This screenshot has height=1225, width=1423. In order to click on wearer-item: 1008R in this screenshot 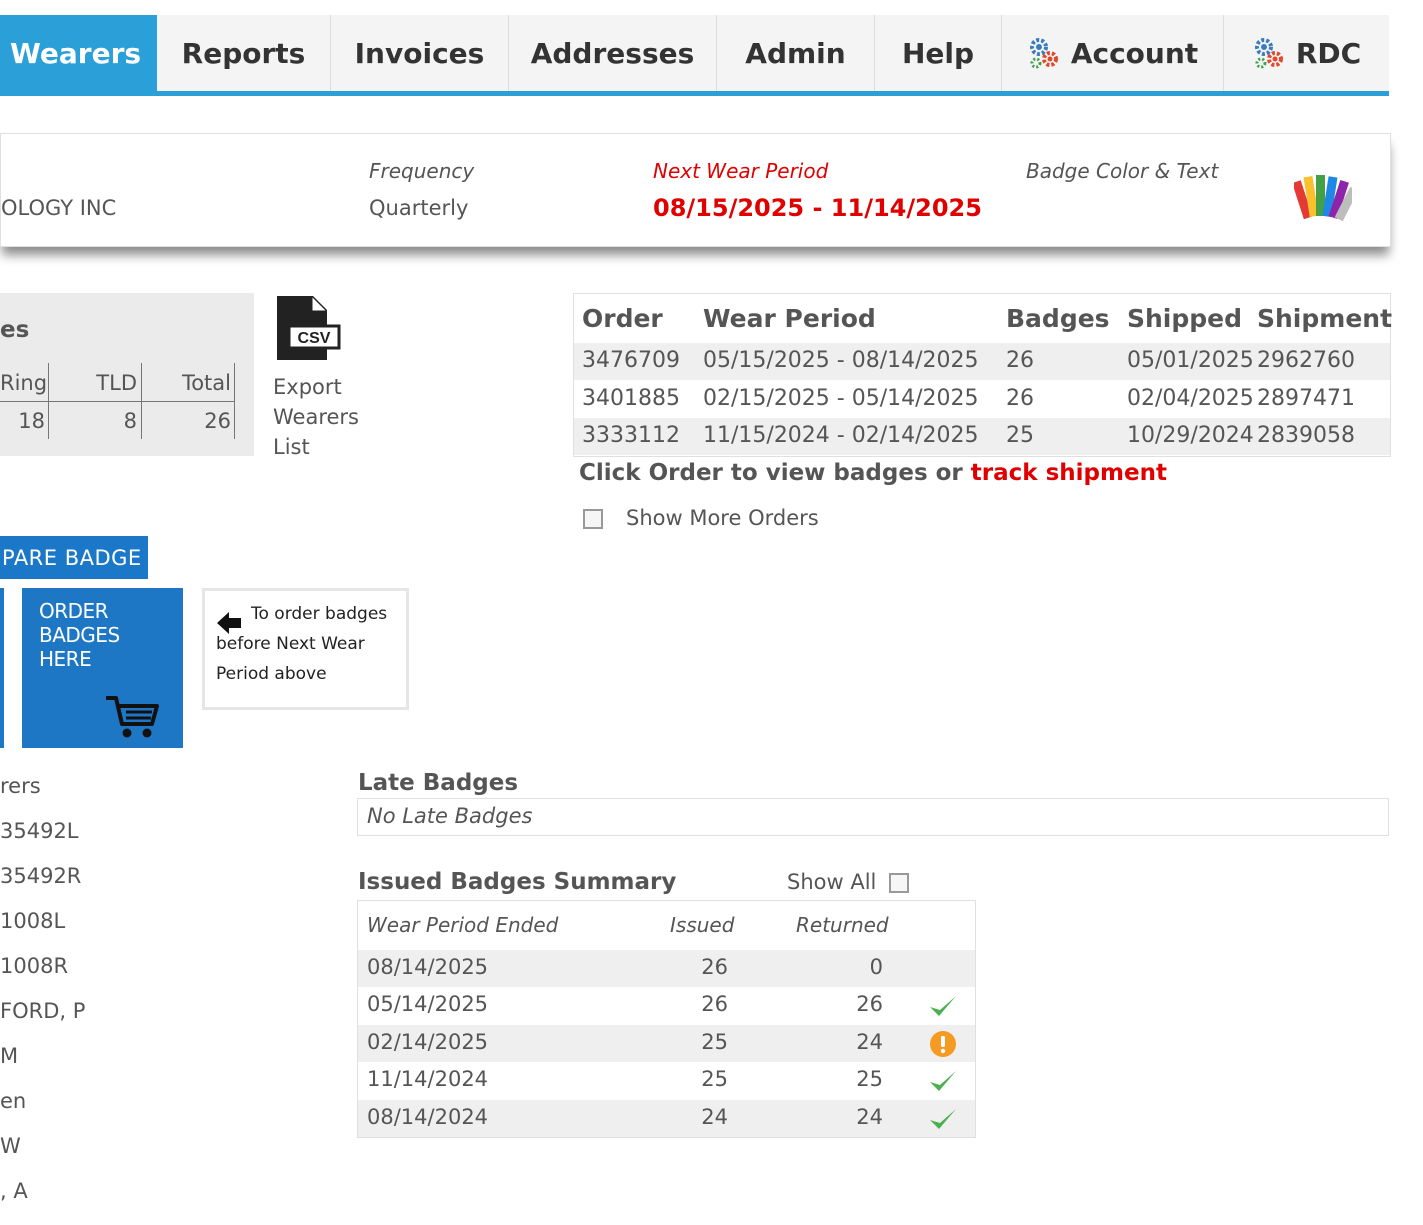, I will do `click(34, 966)`.